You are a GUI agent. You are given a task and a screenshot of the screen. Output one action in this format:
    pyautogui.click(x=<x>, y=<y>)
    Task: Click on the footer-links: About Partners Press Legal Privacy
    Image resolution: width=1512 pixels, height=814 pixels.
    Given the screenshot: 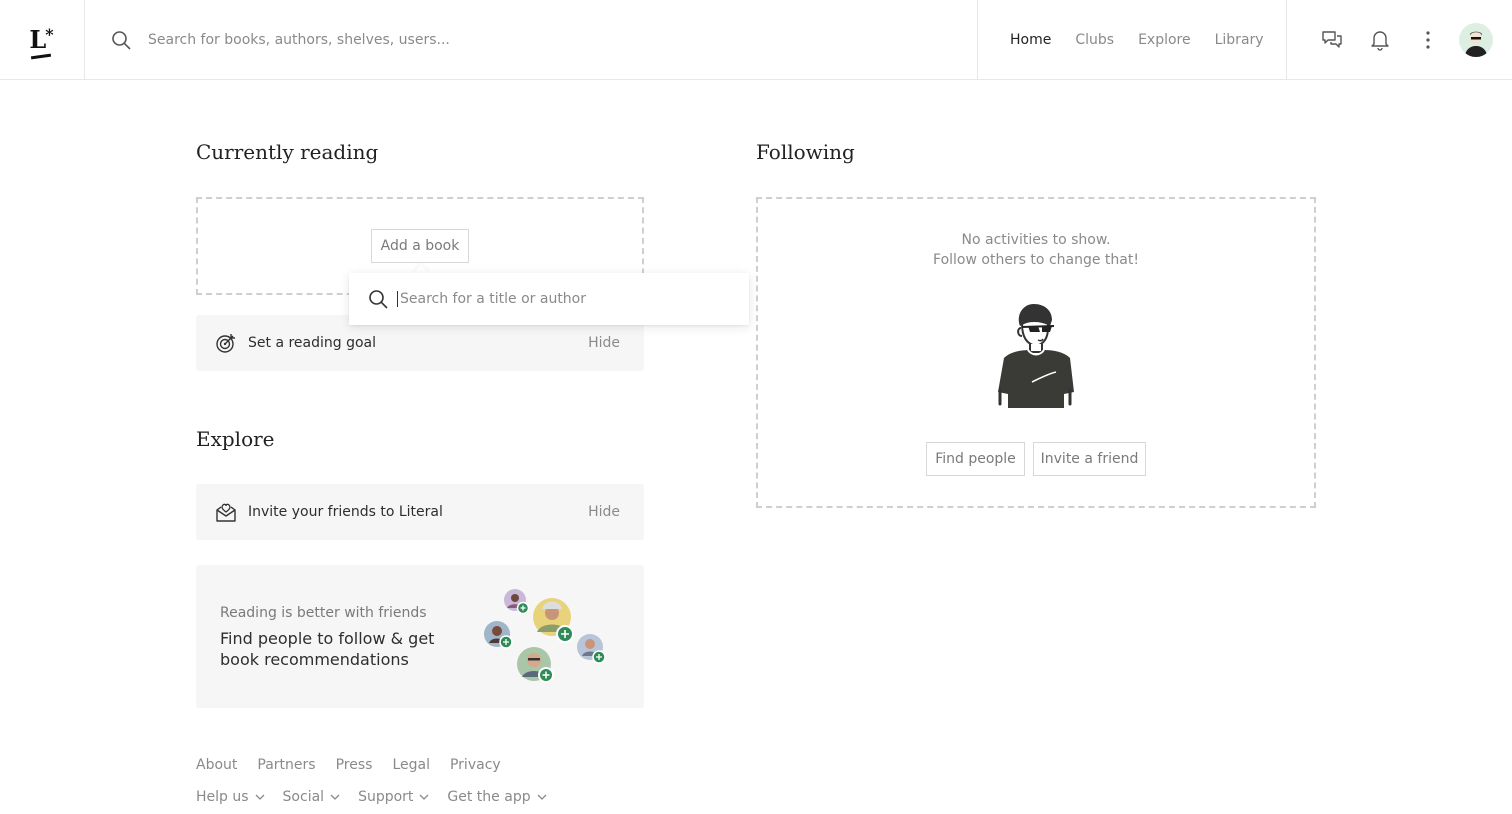 What is the action you would take?
    pyautogui.click(x=348, y=765)
    